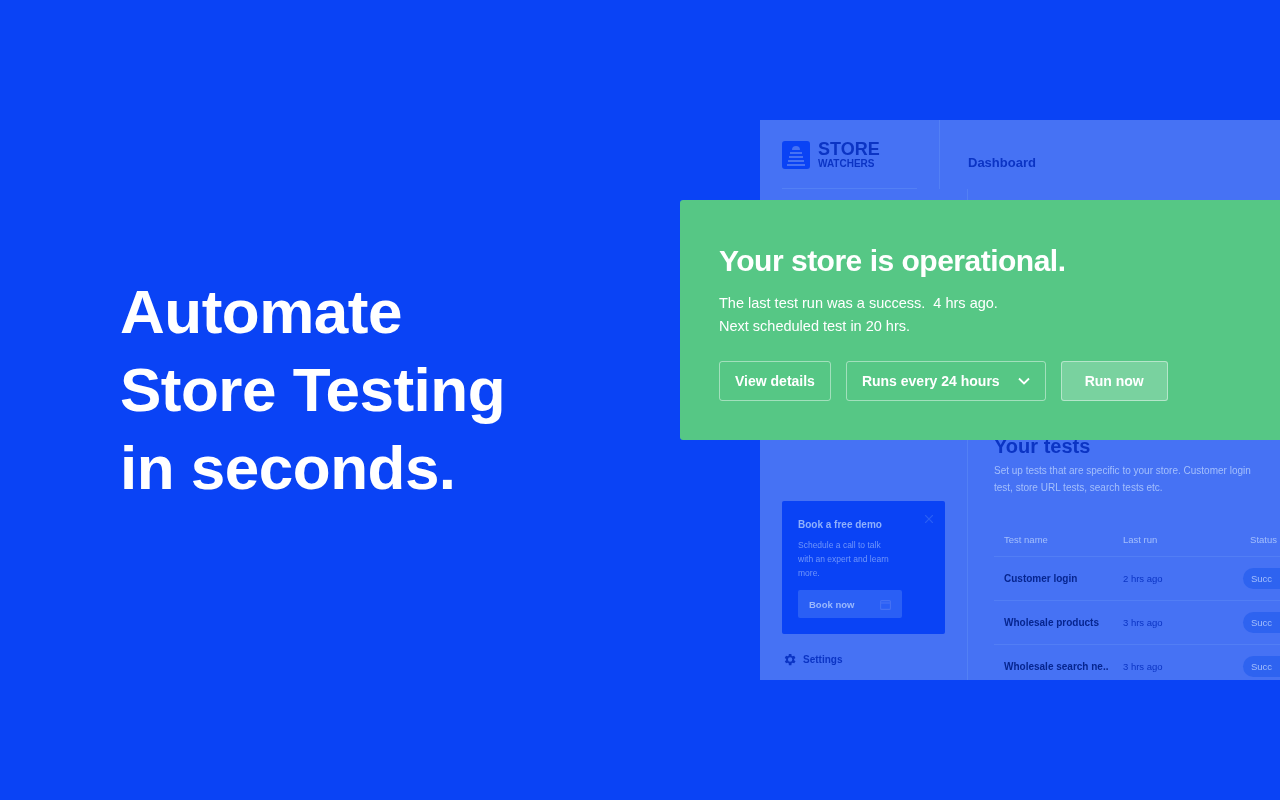 This screenshot has height=800, width=1280. Describe the element at coordinates (313, 390) in the screenshot. I see `headline: Automate Store Testing in seconds.` at that location.